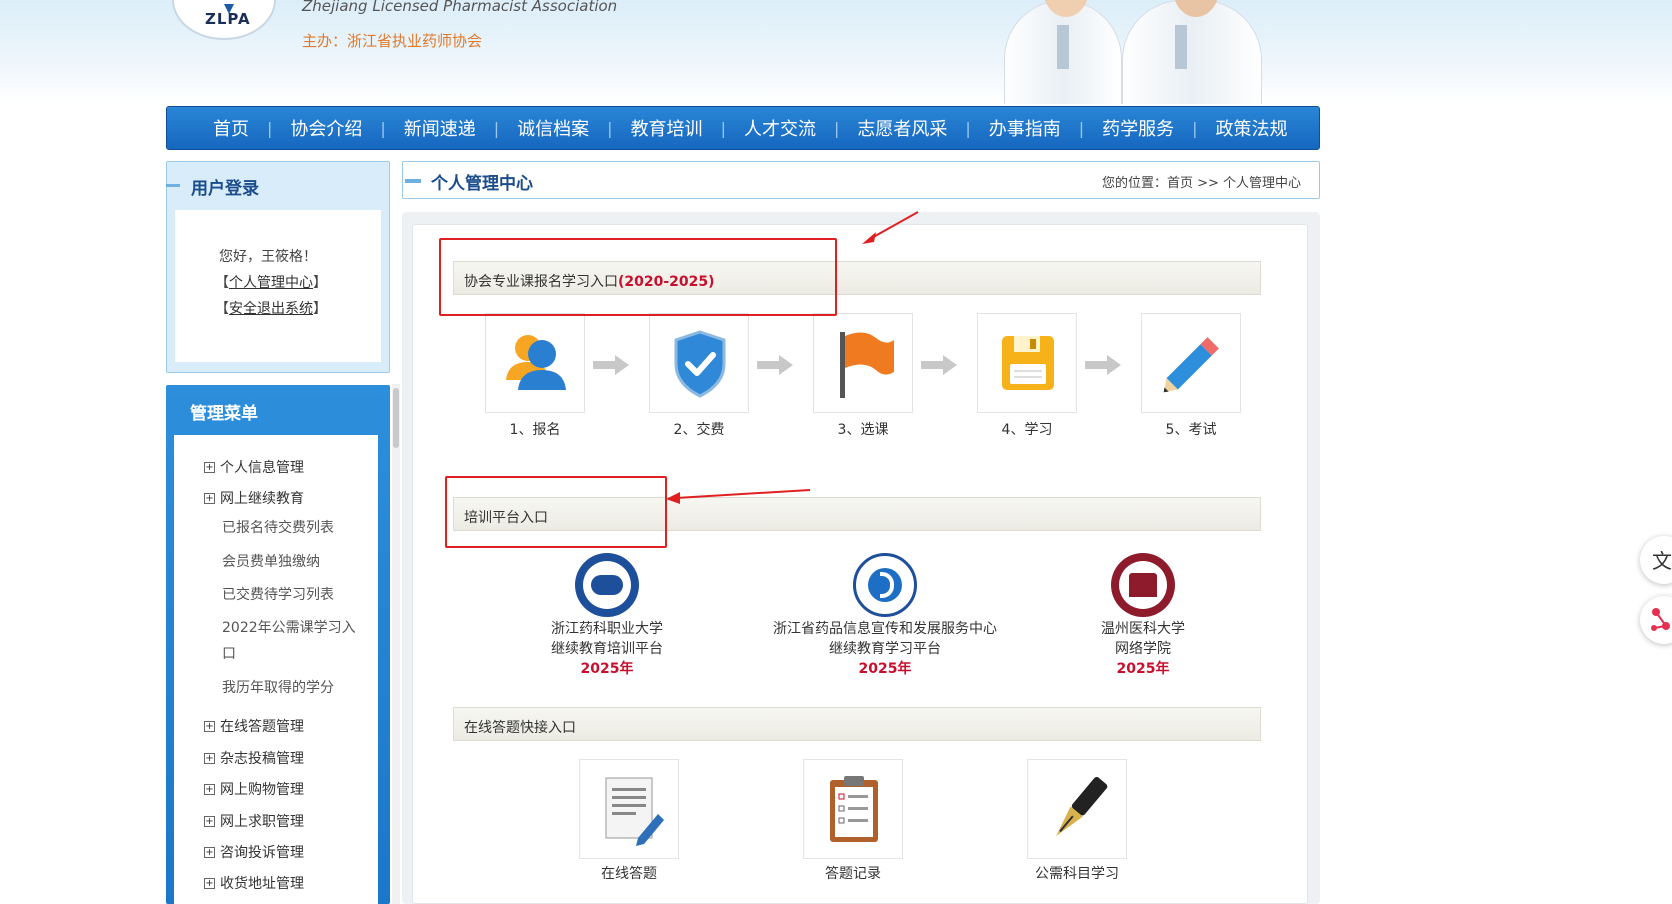  I want to click on logout-link: 安全退出系统, so click(271, 309).